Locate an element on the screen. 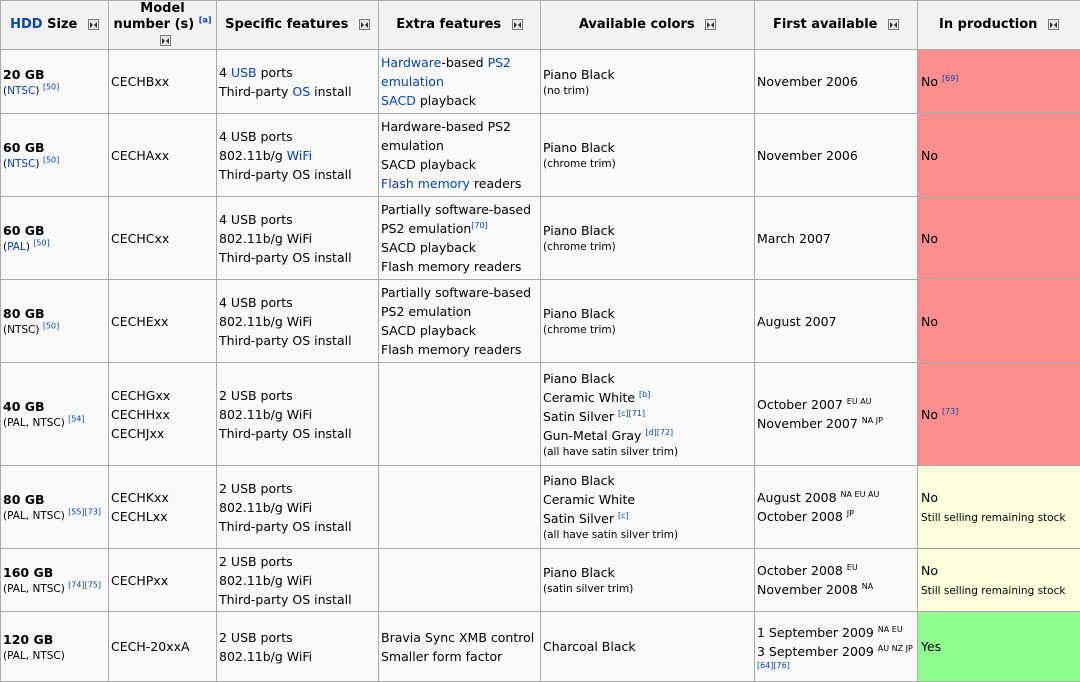 Image resolution: width=1080 pixels, height=682 pixels. cell-model-number: CECHPxx is located at coordinates (163, 580).